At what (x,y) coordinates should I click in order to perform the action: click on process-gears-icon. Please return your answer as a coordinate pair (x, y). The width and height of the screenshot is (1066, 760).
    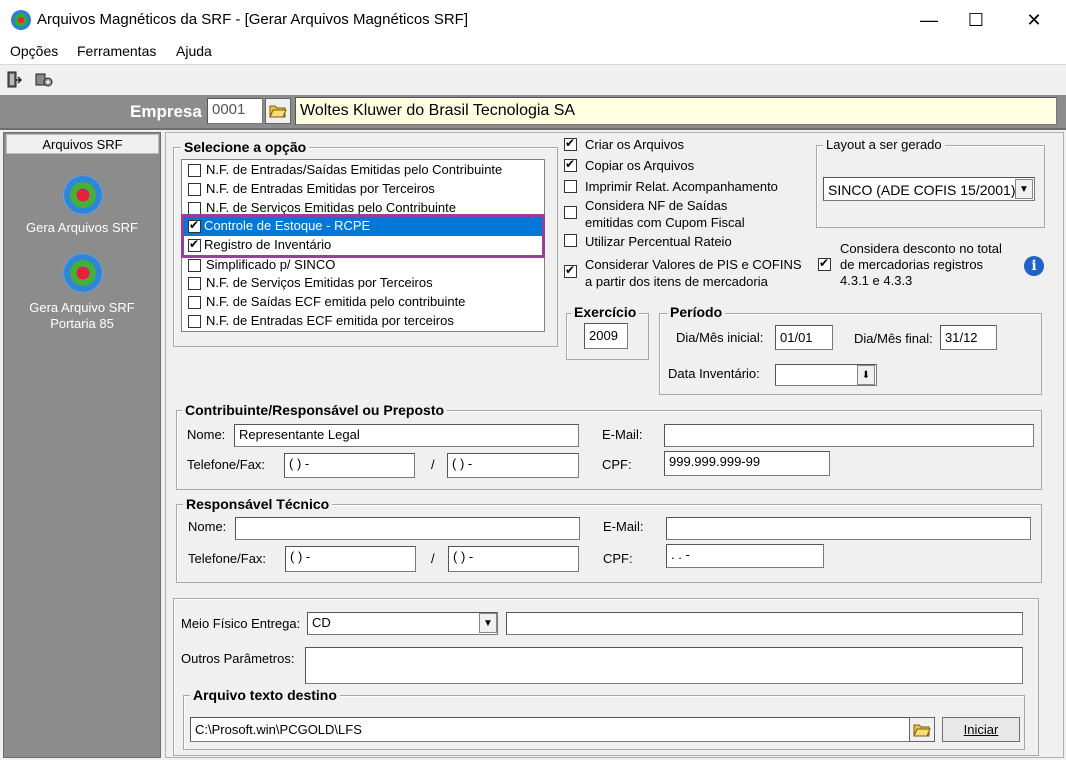
    Looking at the image, I should click on (44, 80).